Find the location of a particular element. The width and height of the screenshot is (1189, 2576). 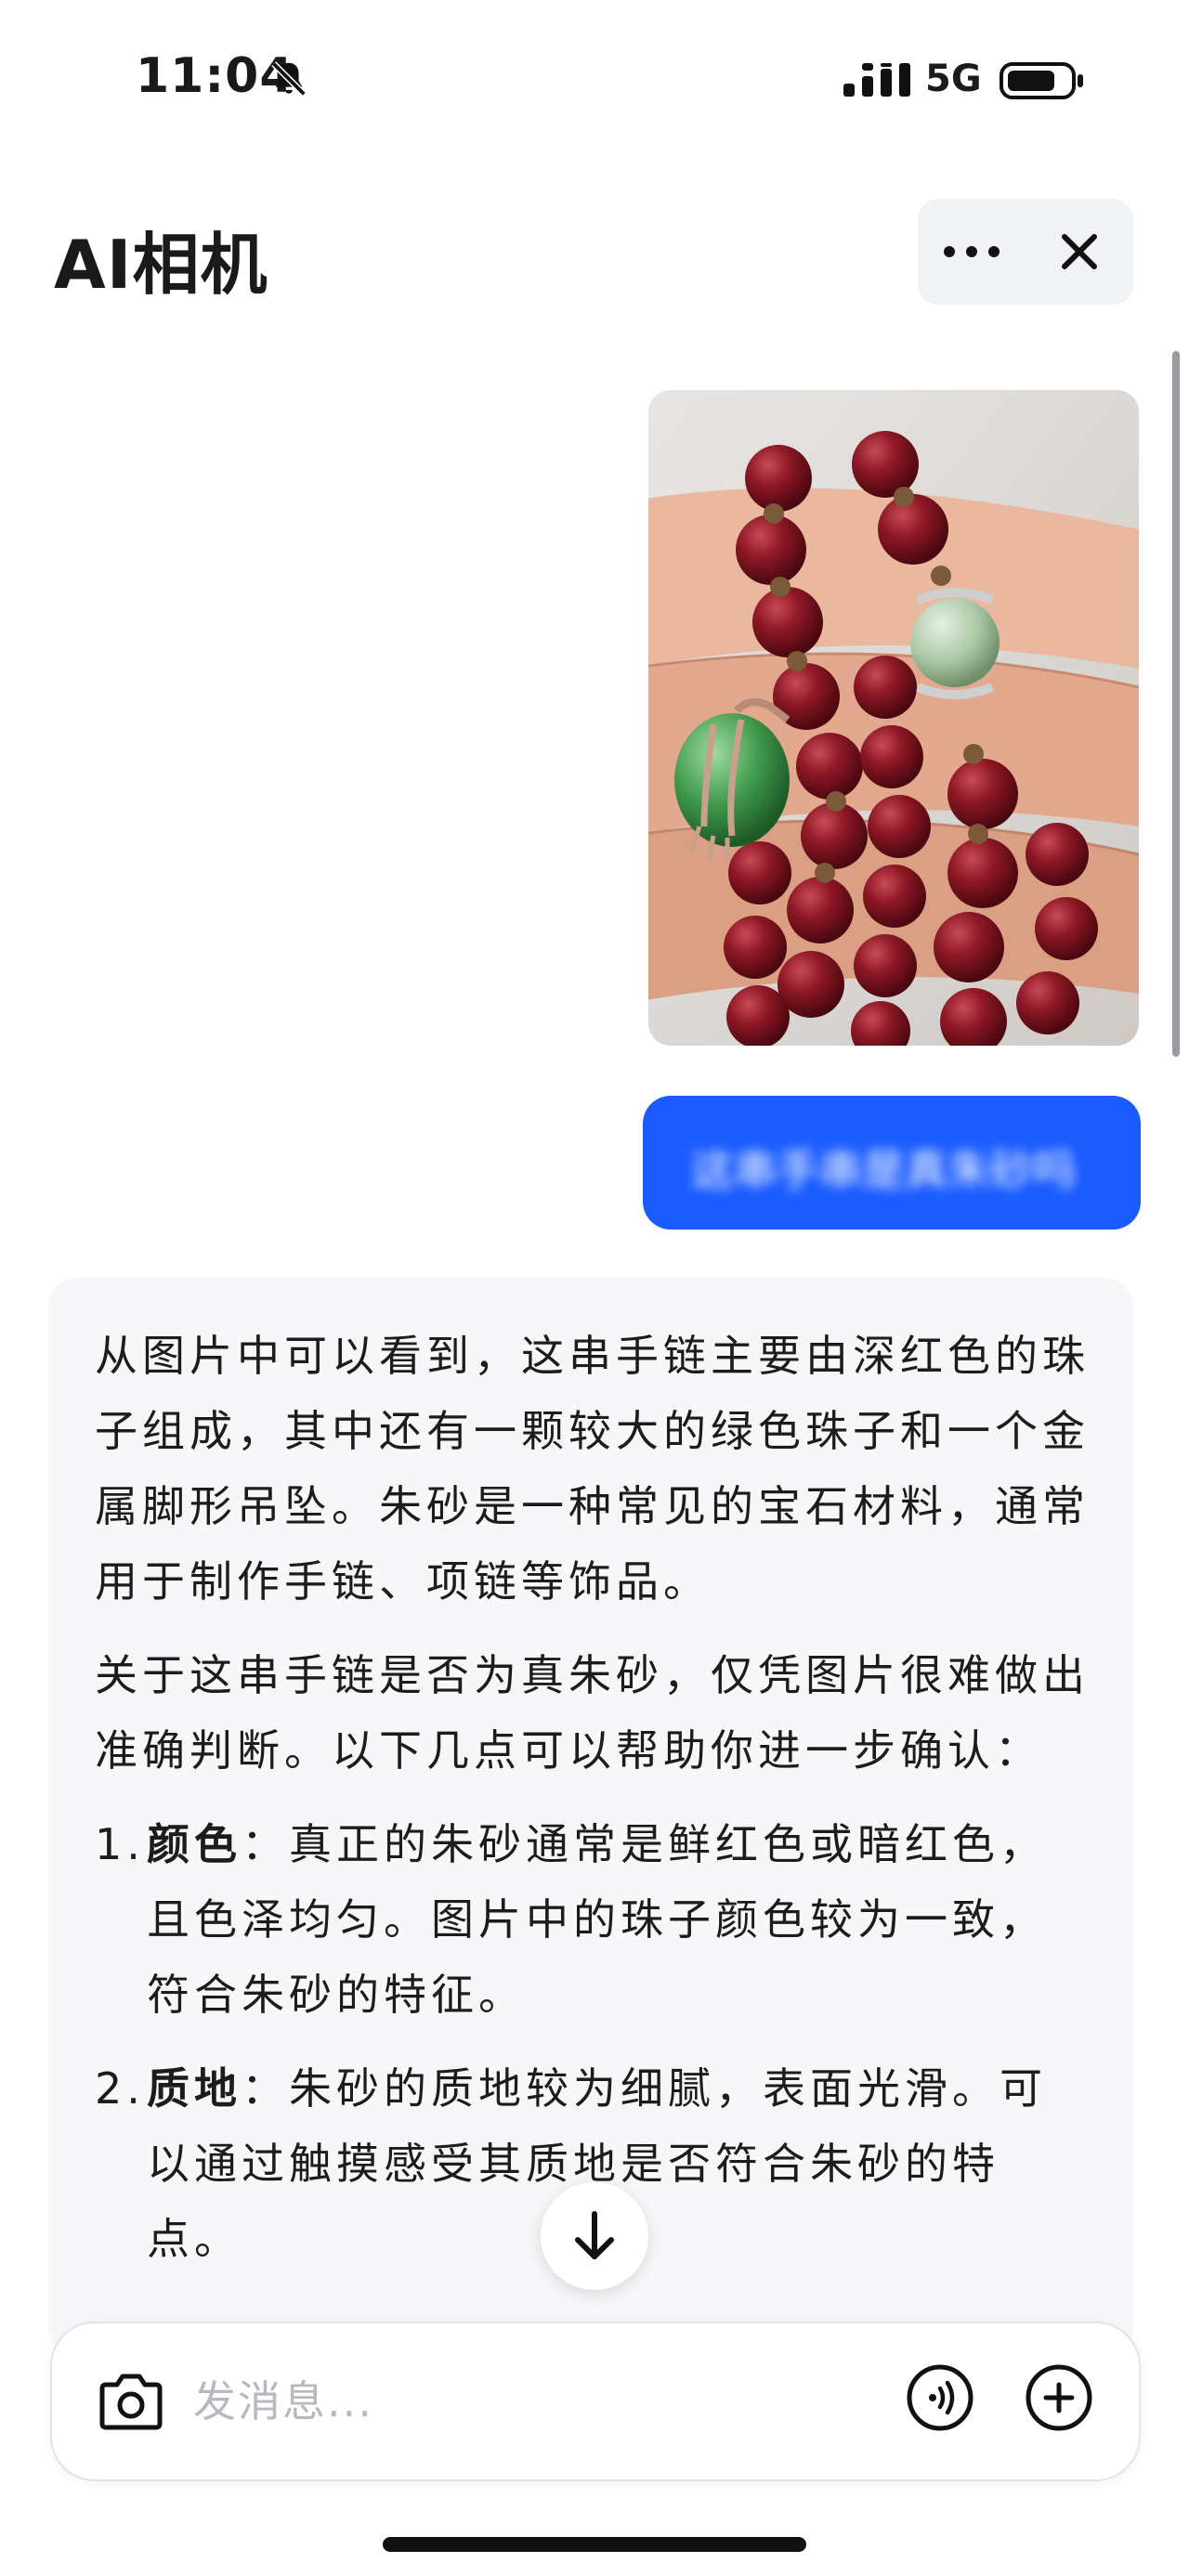

list-number: 1. is located at coordinates (120, 1844).